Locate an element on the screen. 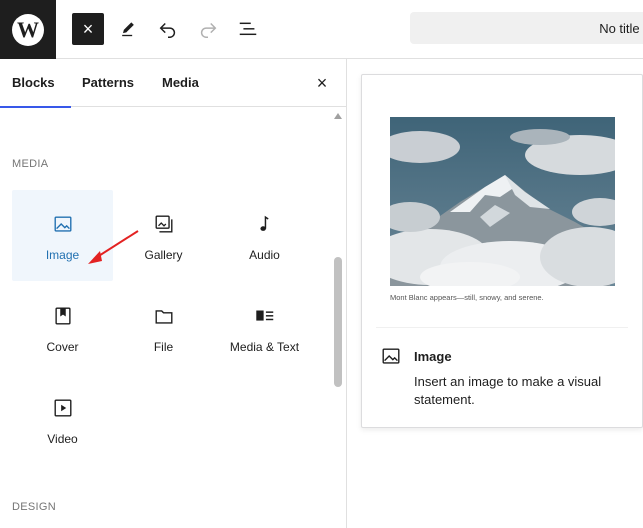  block-label: Video is located at coordinates (62, 439).